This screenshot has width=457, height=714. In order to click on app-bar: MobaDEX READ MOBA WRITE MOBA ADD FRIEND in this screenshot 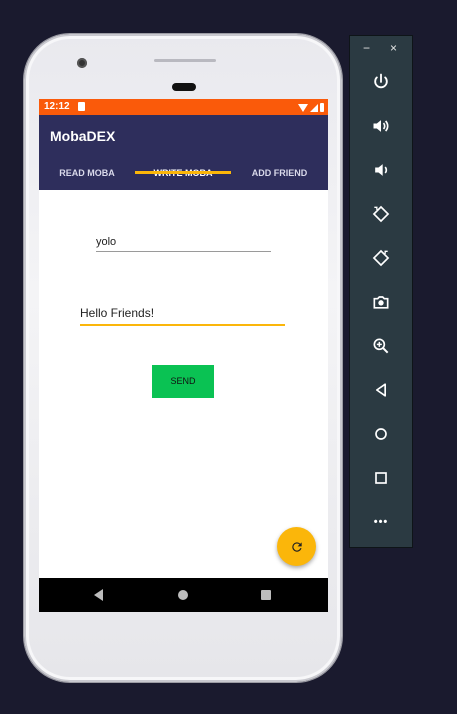, I will do `click(183, 152)`.